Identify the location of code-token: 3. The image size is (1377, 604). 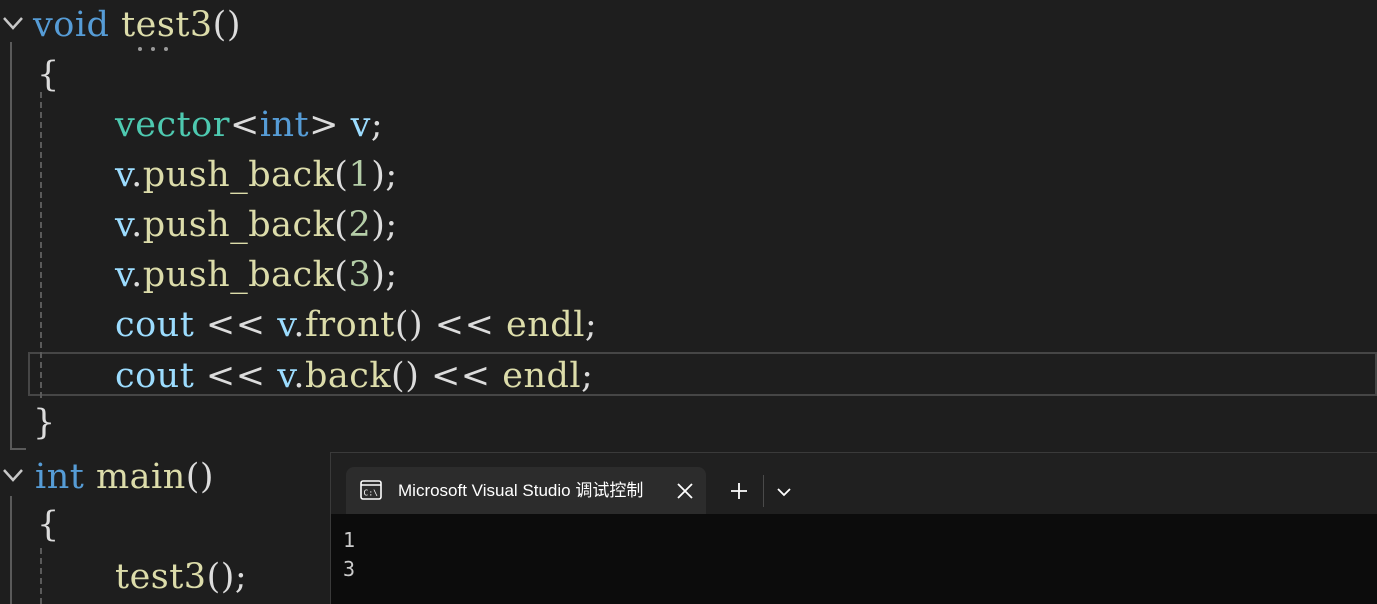
(360, 275).